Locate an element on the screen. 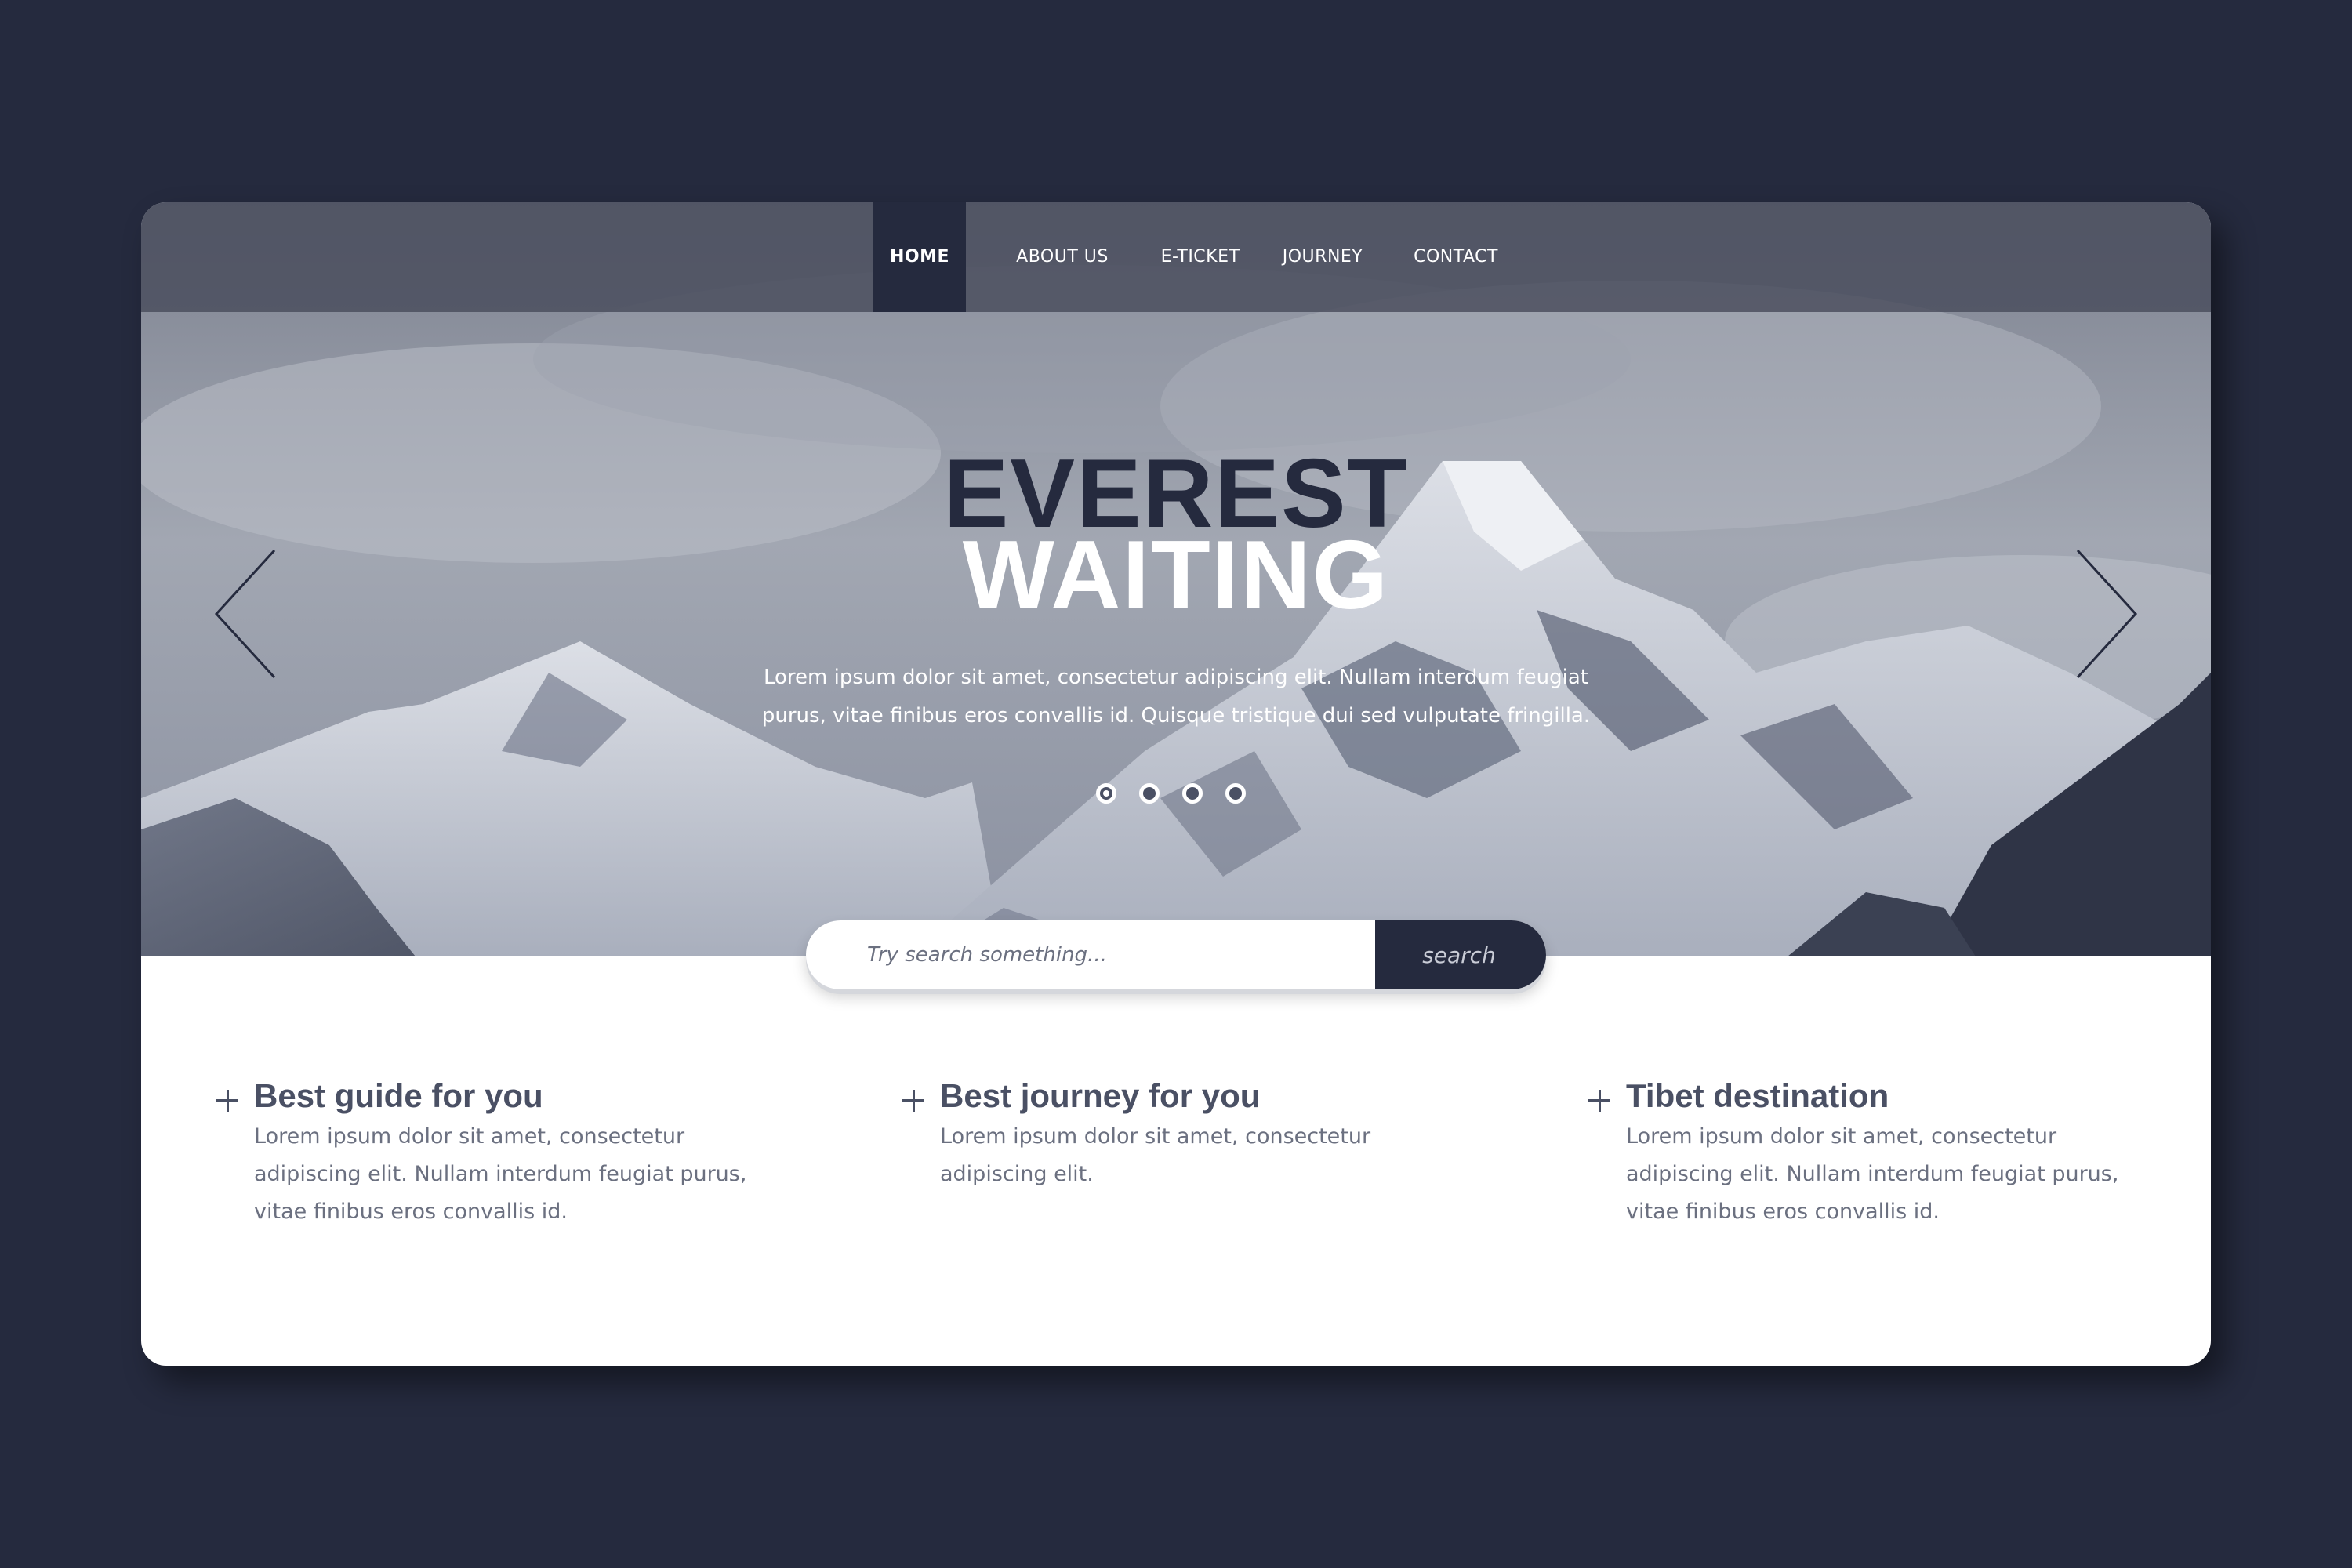 The height and width of the screenshot is (1568, 2352). prev-slide-button is located at coordinates (247, 614).